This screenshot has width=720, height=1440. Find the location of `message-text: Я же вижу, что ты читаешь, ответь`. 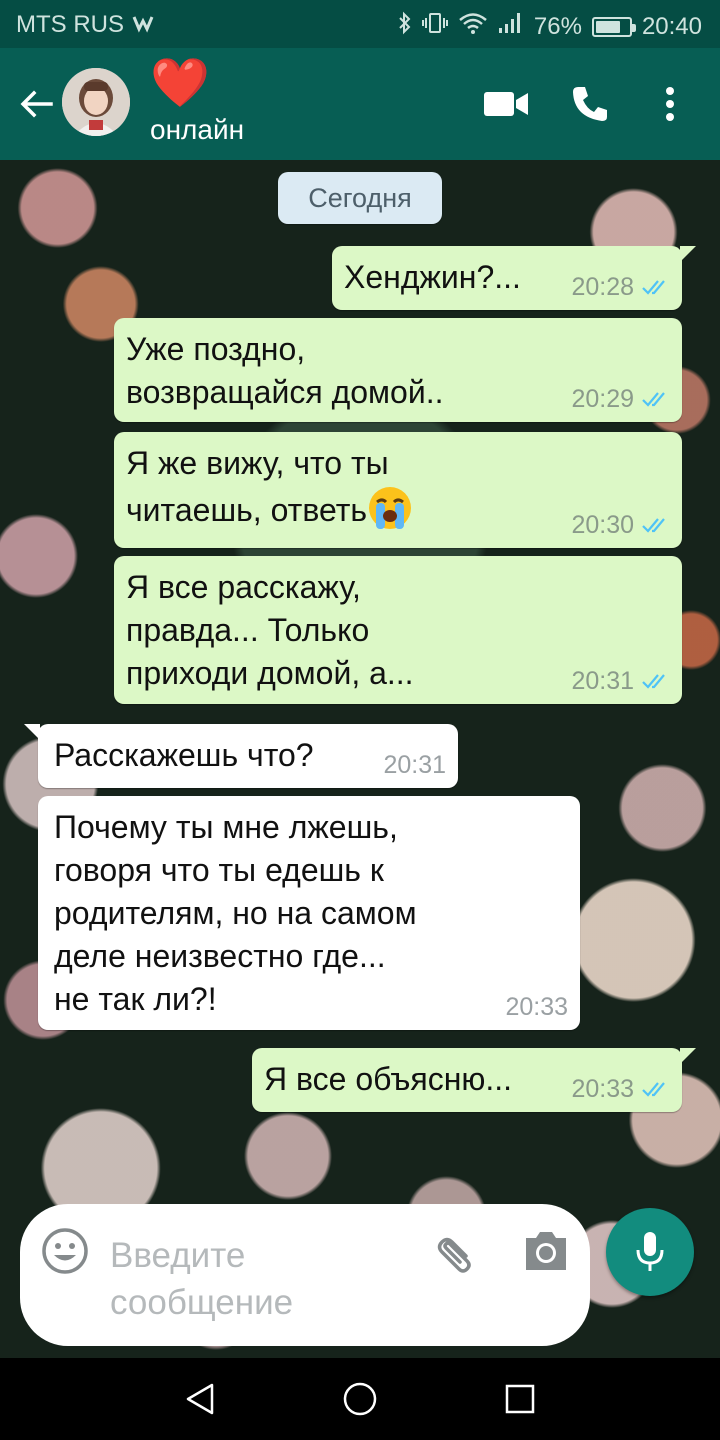

message-text: Я же вижу, что ты читаешь, ответь is located at coordinates (257, 486).